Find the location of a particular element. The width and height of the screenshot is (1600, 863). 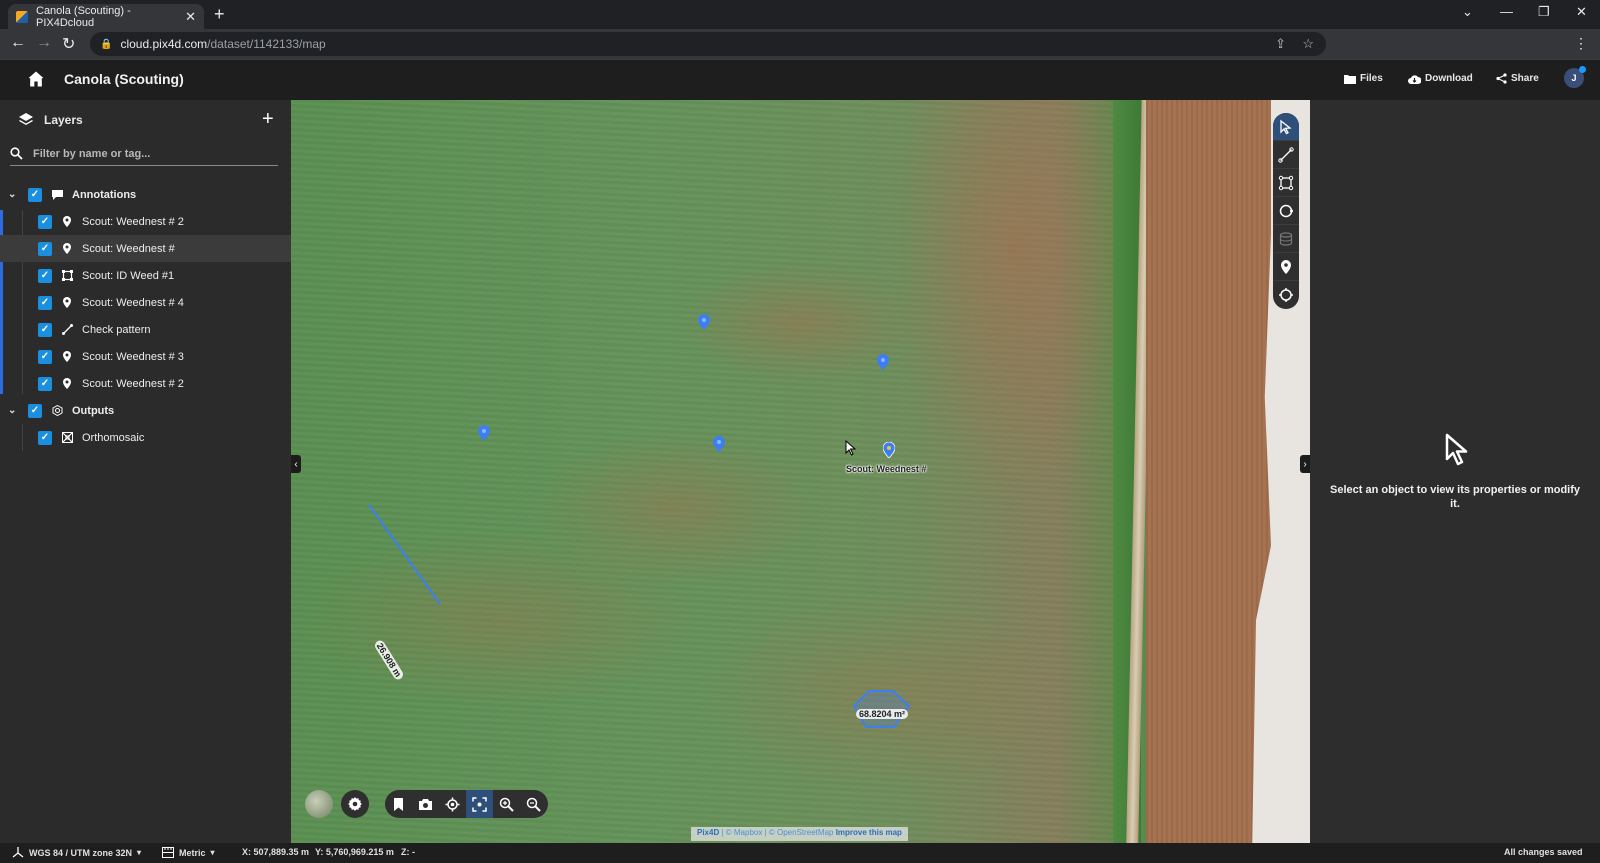

restore-button: ❐ is located at coordinates (1544, 12).